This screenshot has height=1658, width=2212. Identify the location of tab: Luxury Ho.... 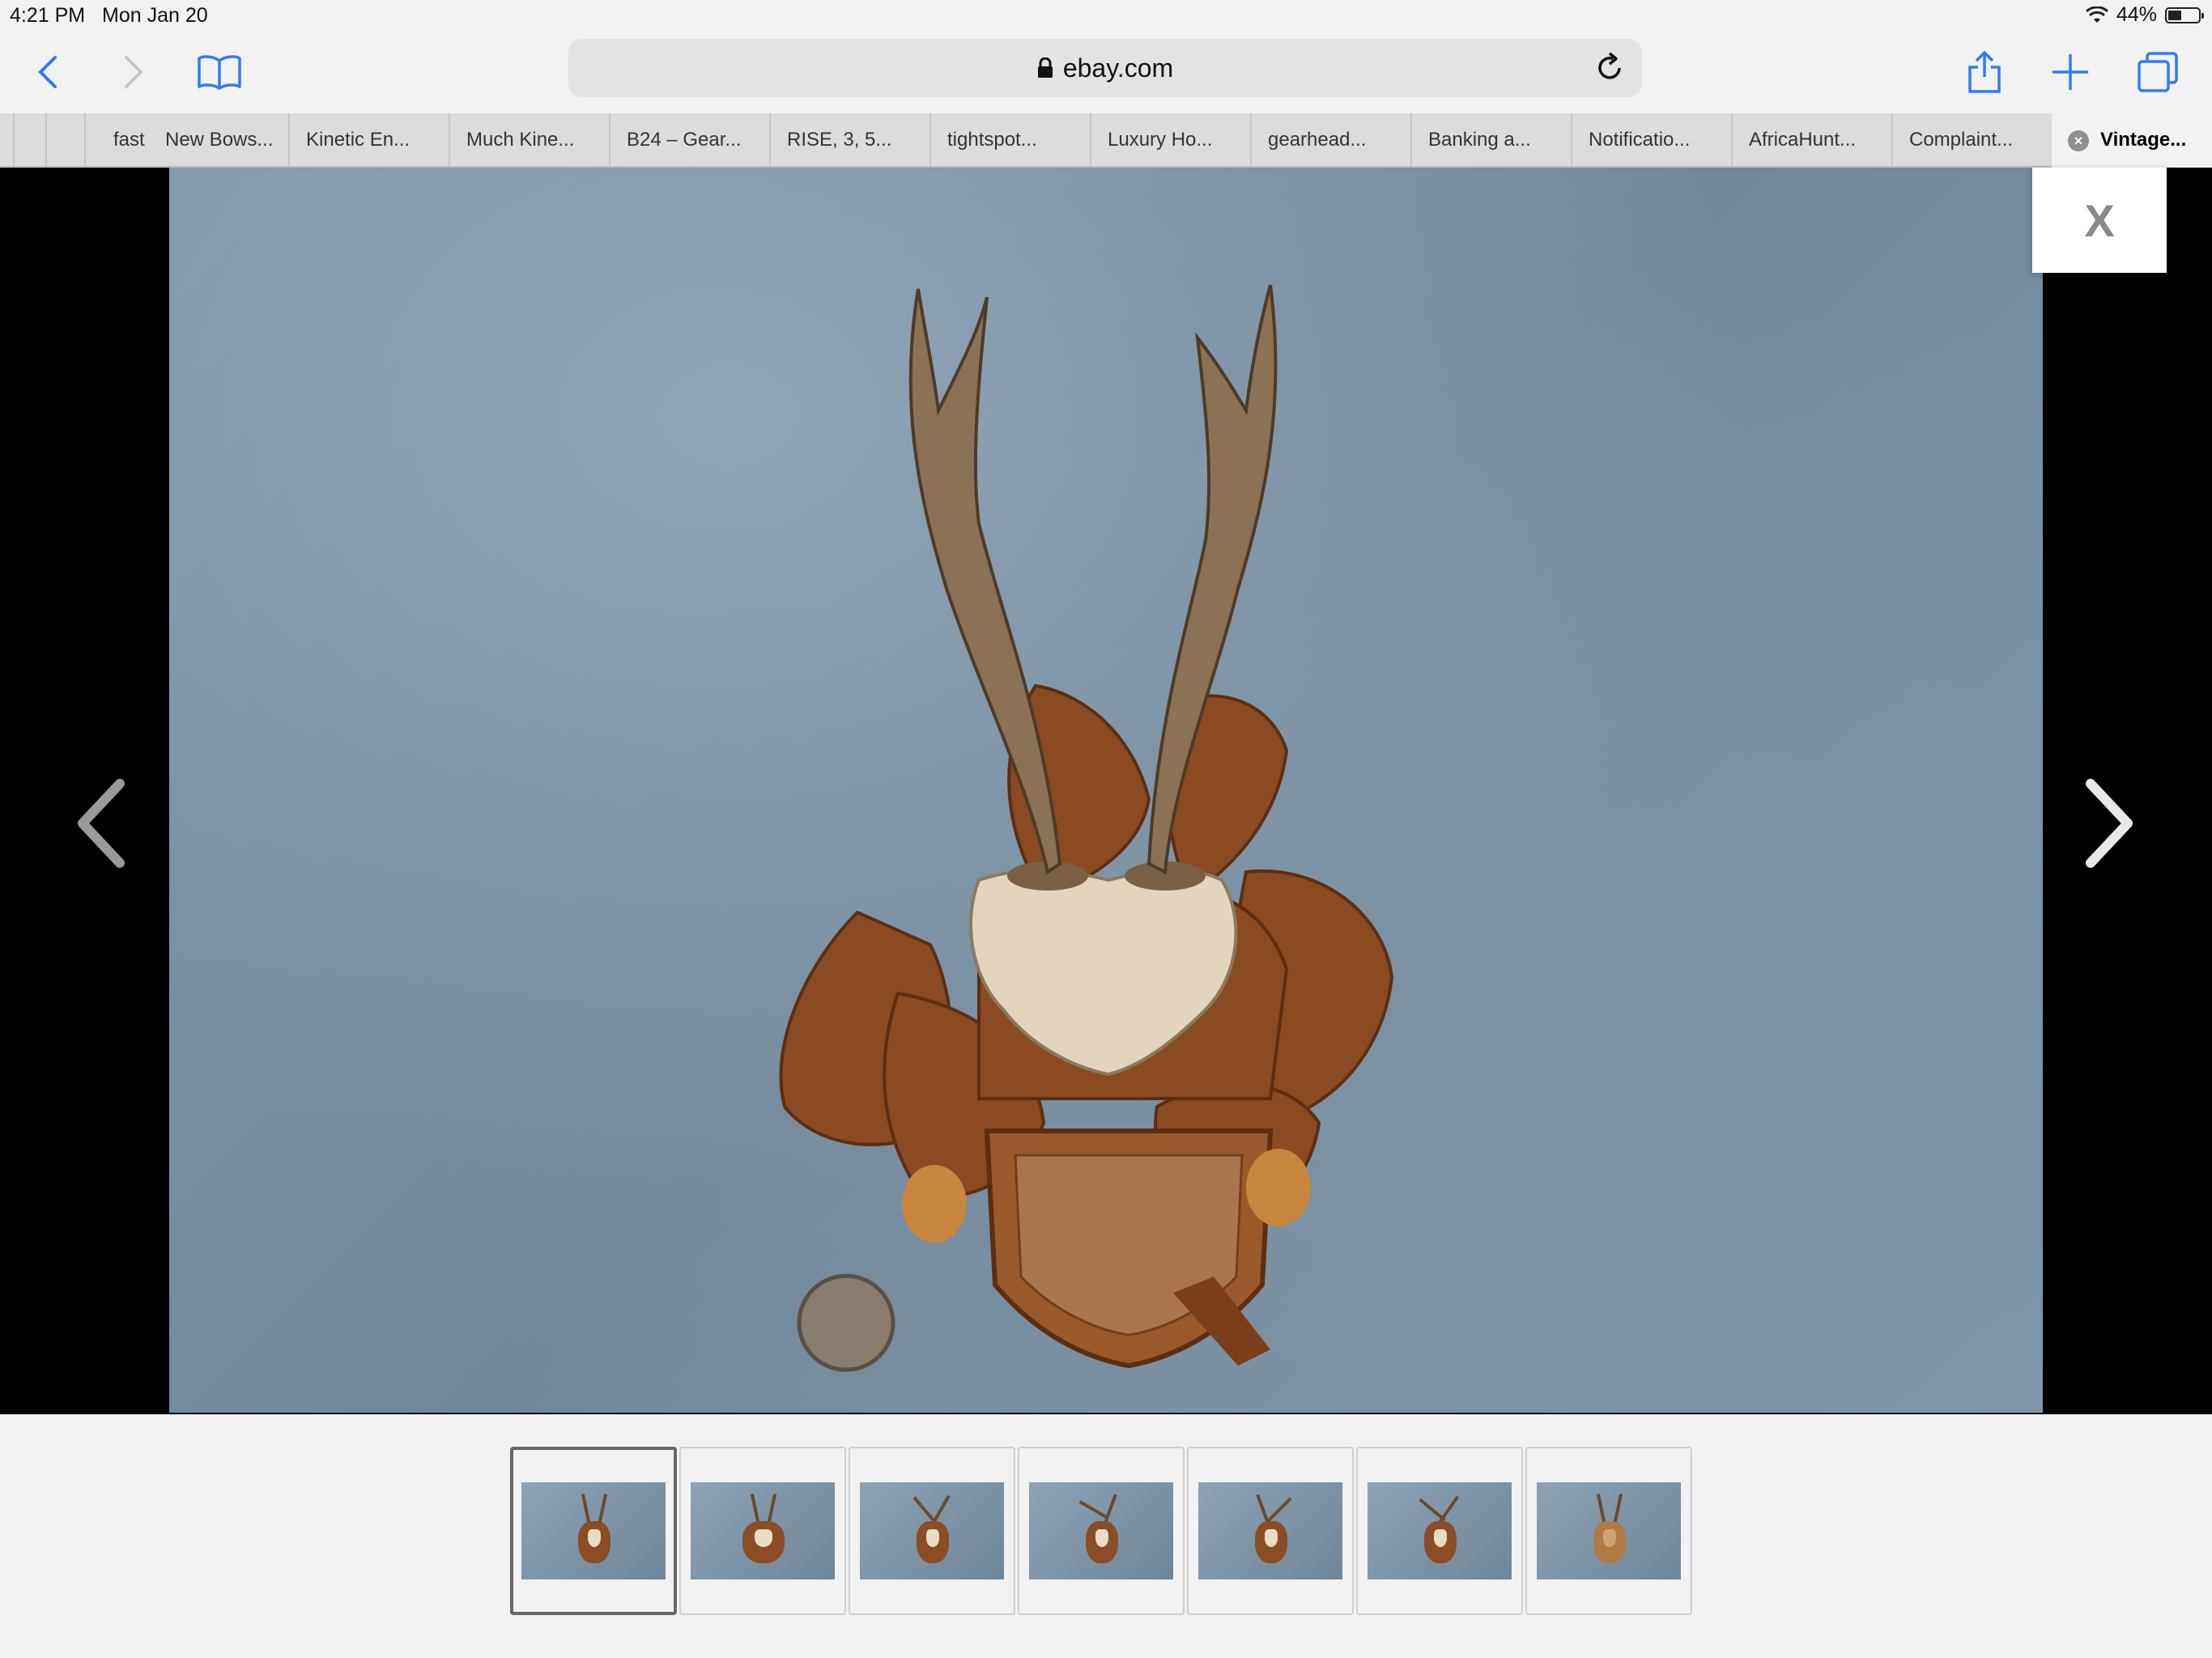
(1170, 139).